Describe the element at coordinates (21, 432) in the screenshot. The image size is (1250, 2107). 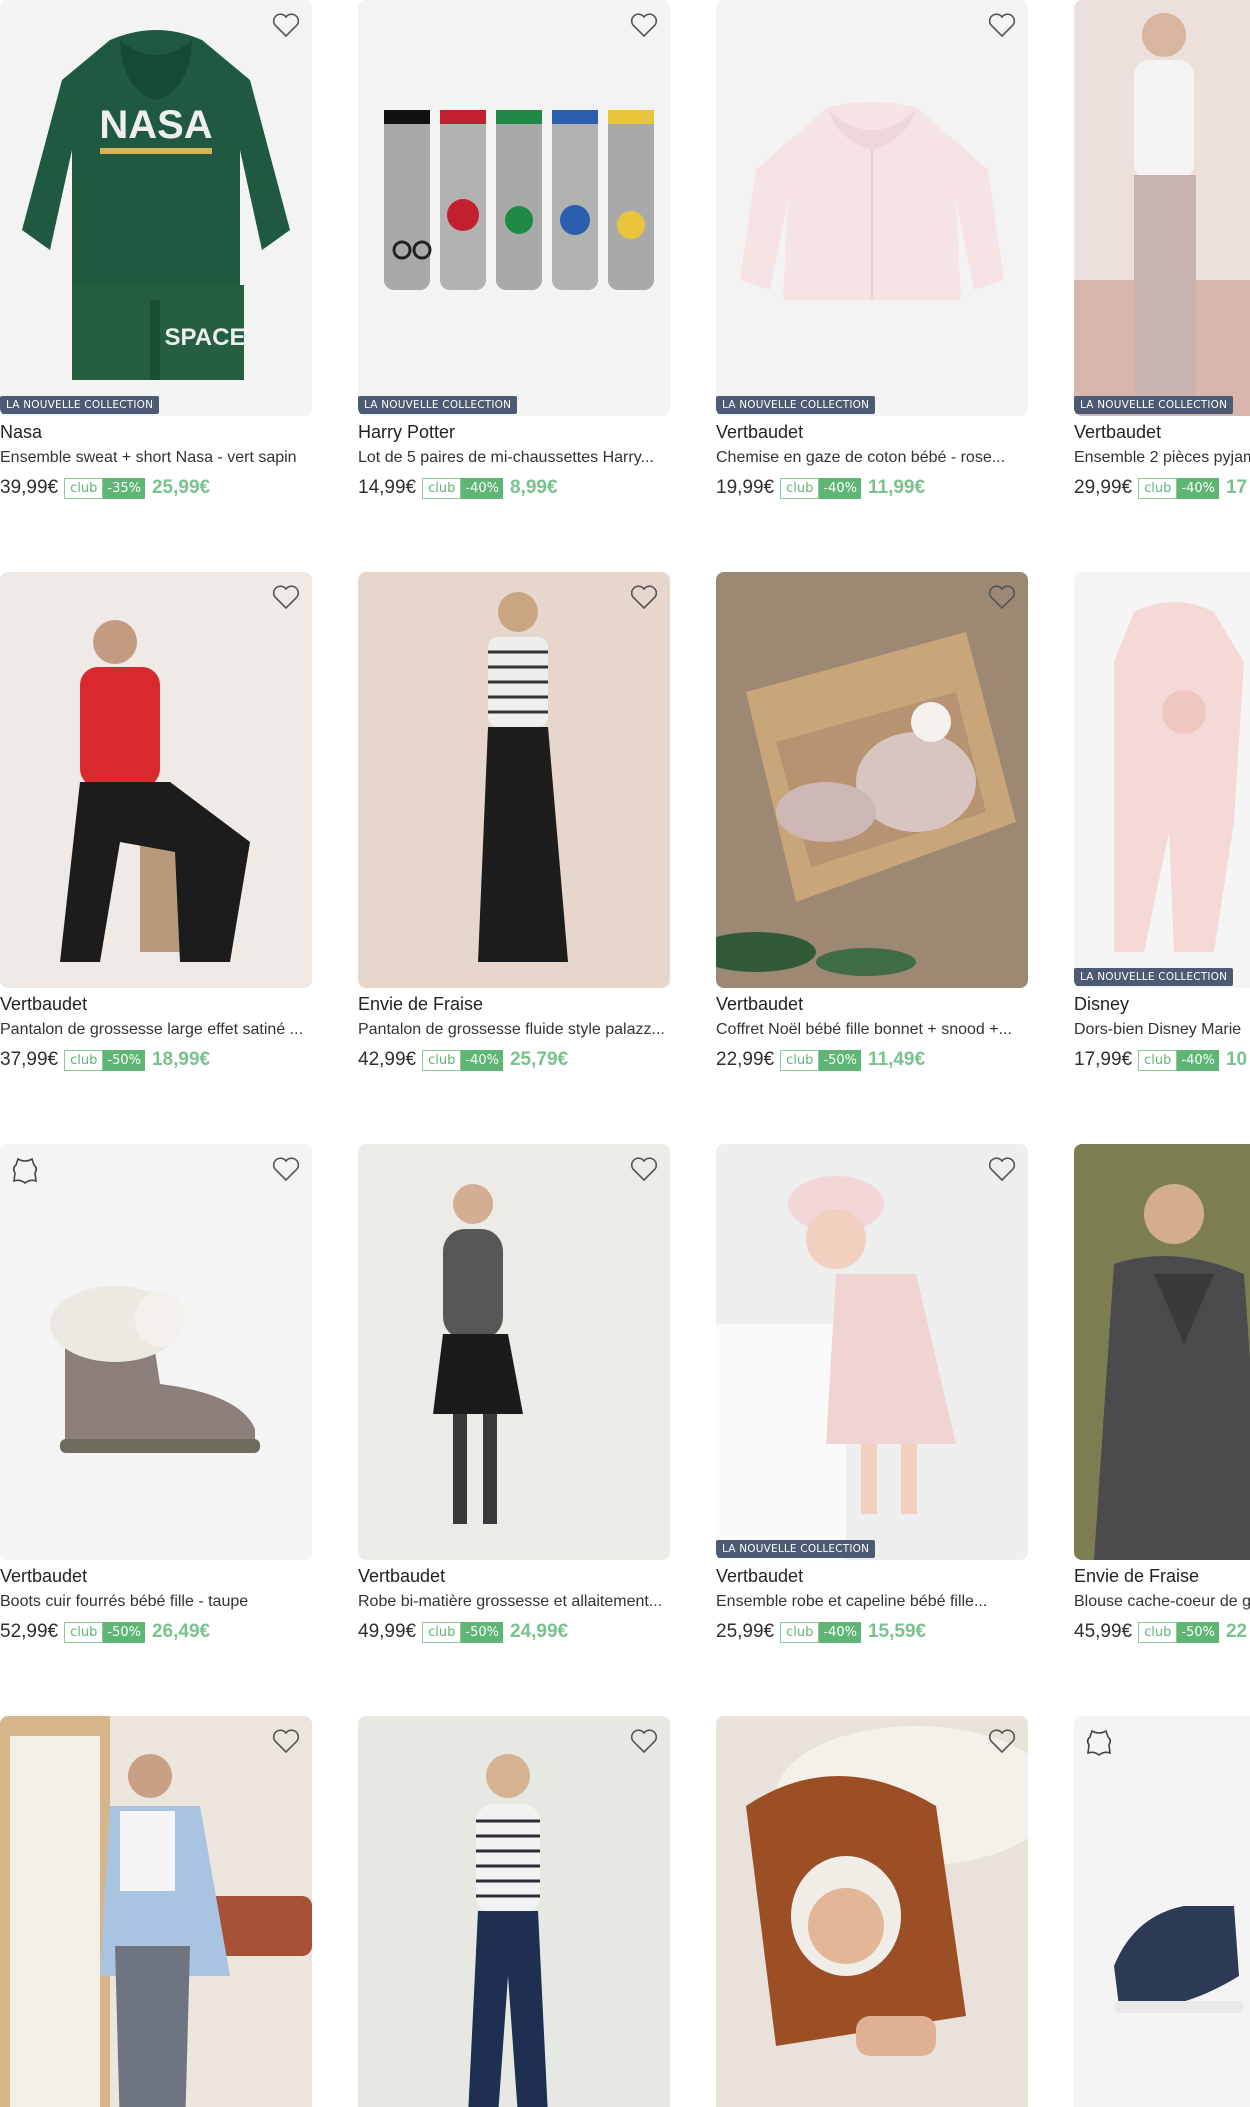
I see `product-brand: Nasa` at that location.